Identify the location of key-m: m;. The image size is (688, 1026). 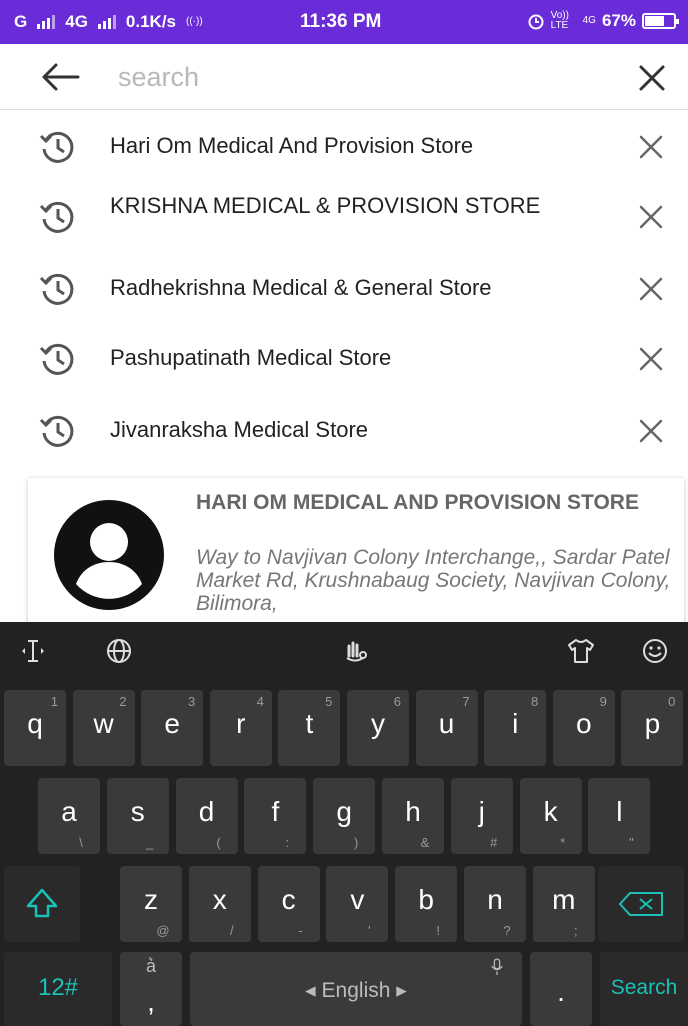
(563, 904).